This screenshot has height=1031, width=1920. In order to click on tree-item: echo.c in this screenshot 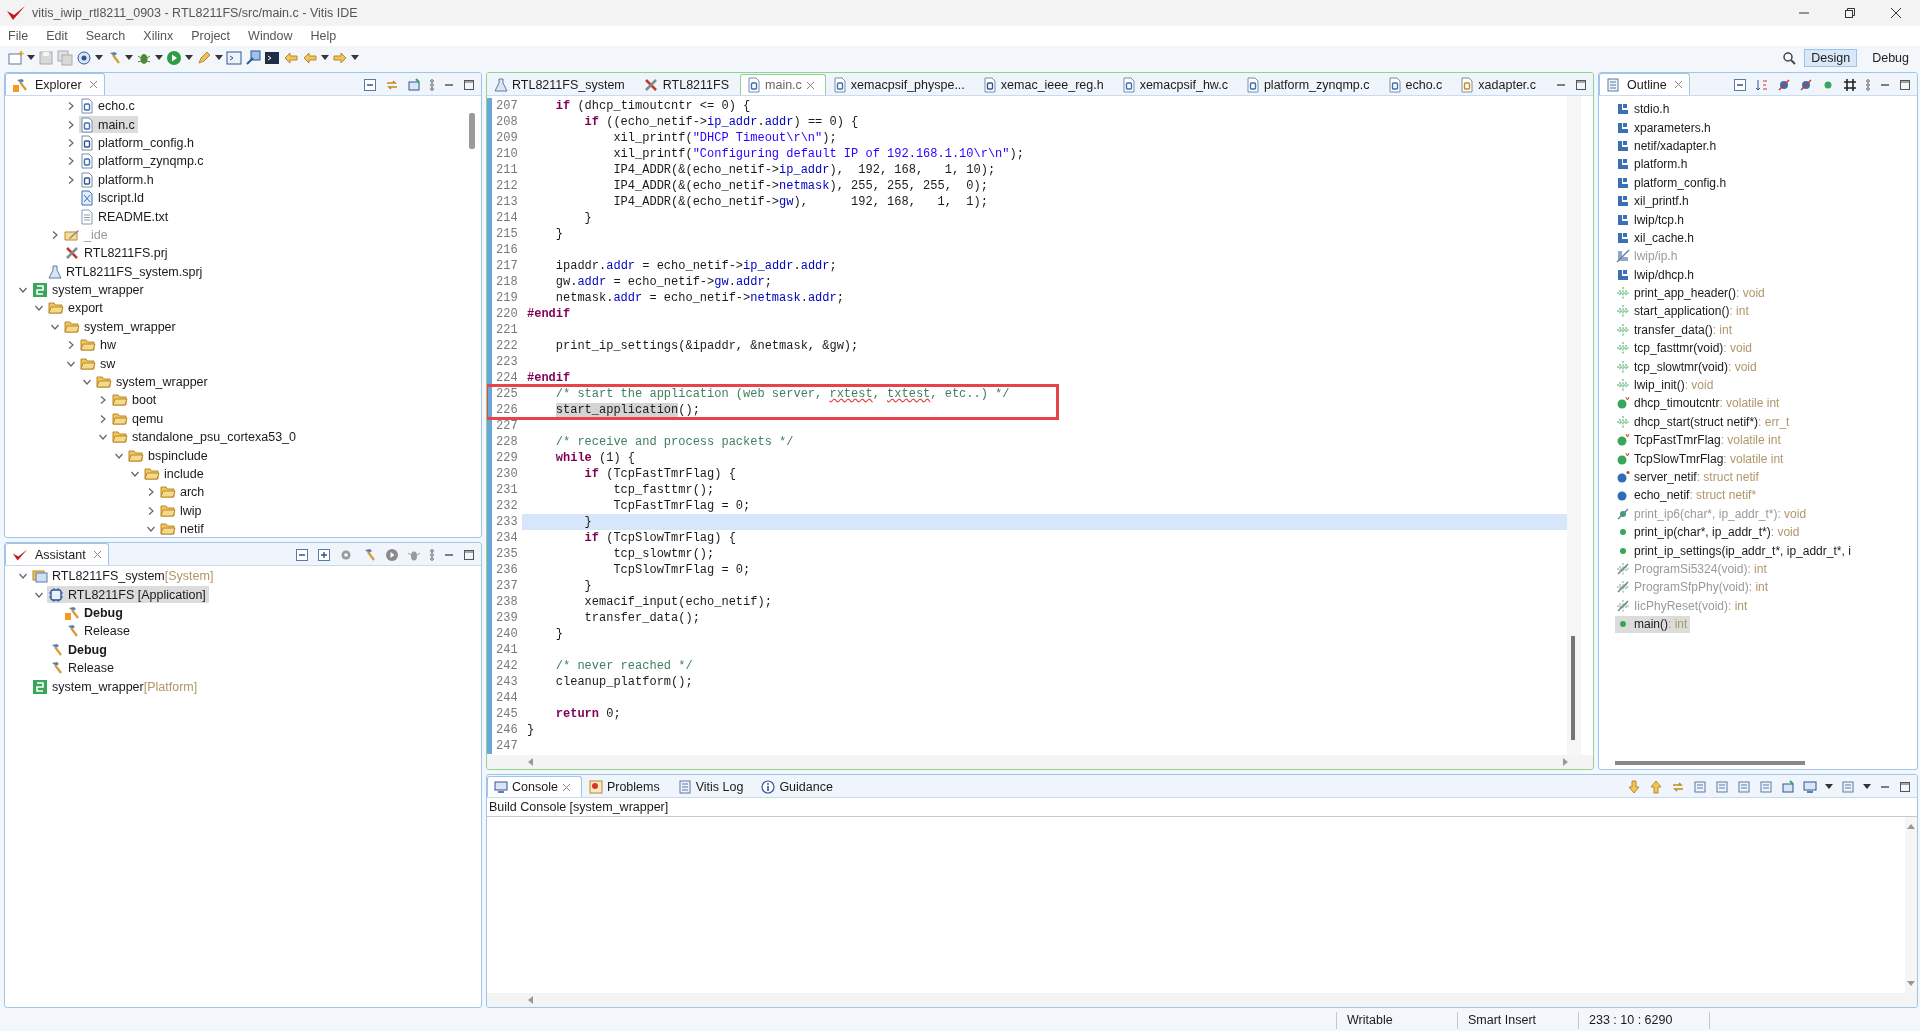, I will do `click(108, 106)`.